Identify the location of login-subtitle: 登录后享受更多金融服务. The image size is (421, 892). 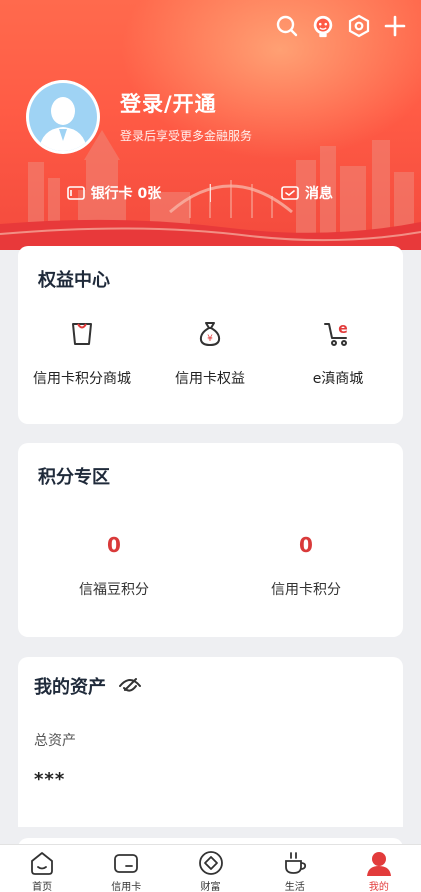
(186, 136).